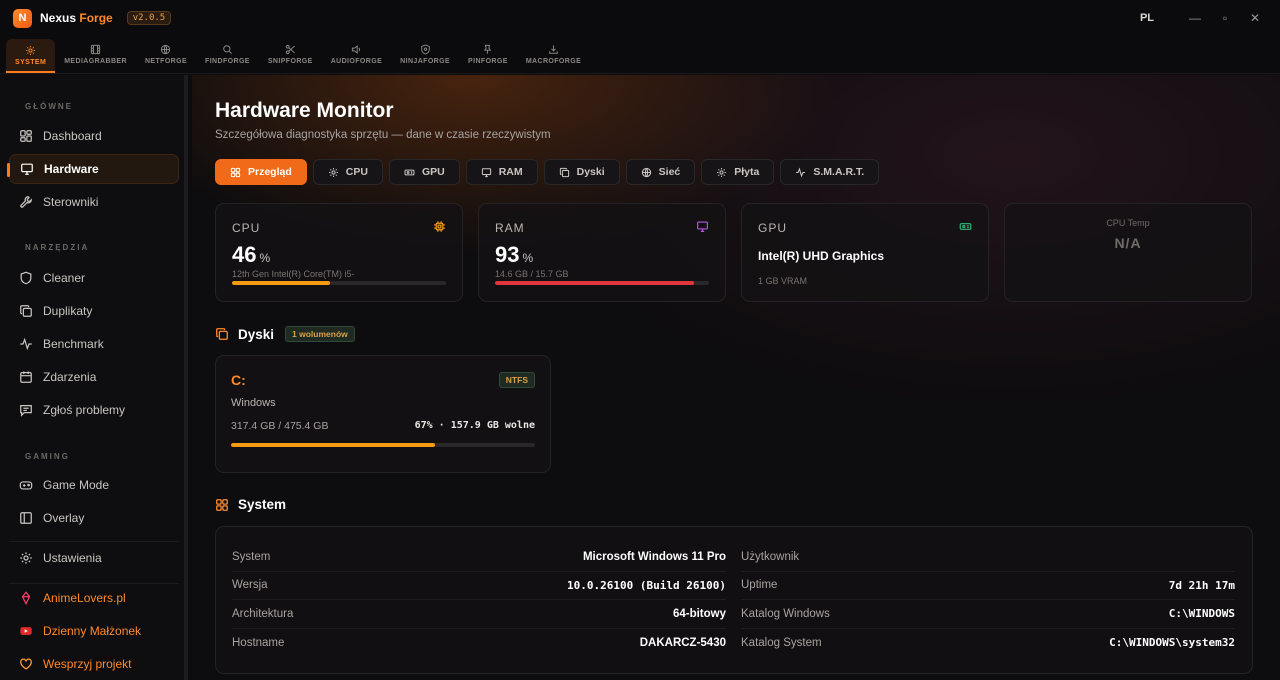  I want to click on cpu-model: 12th Gen Intel(R) Core(TM) i5-, so click(293, 274).